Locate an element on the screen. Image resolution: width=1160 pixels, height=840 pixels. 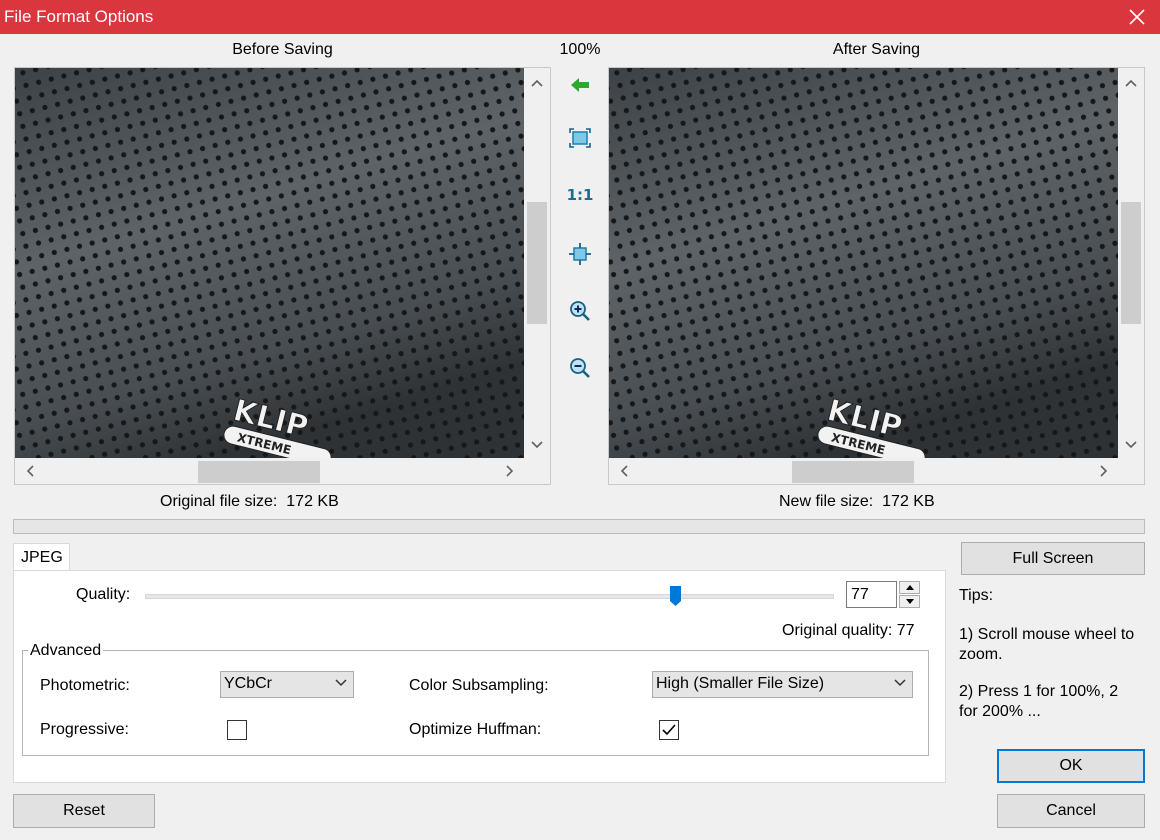
after-horizontal-scrollbar is located at coordinates (863, 471).